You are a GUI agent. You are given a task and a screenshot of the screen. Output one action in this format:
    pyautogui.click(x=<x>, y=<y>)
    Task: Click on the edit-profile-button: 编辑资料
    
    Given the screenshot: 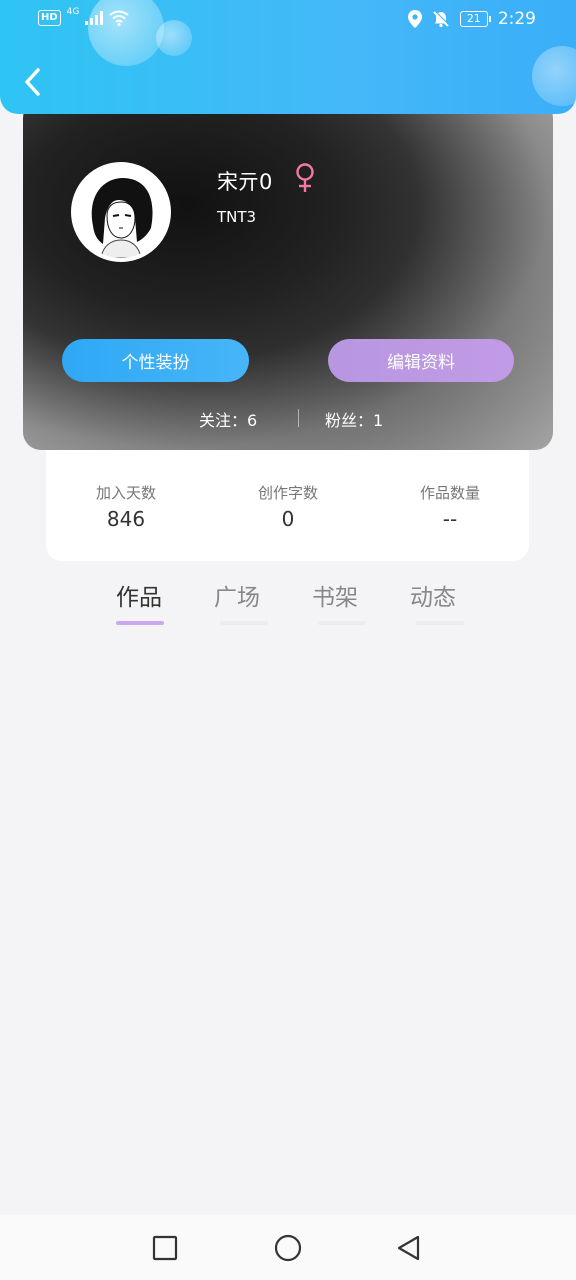 What is the action you would take?
    pyautogui.click(x=421, y=360)
    